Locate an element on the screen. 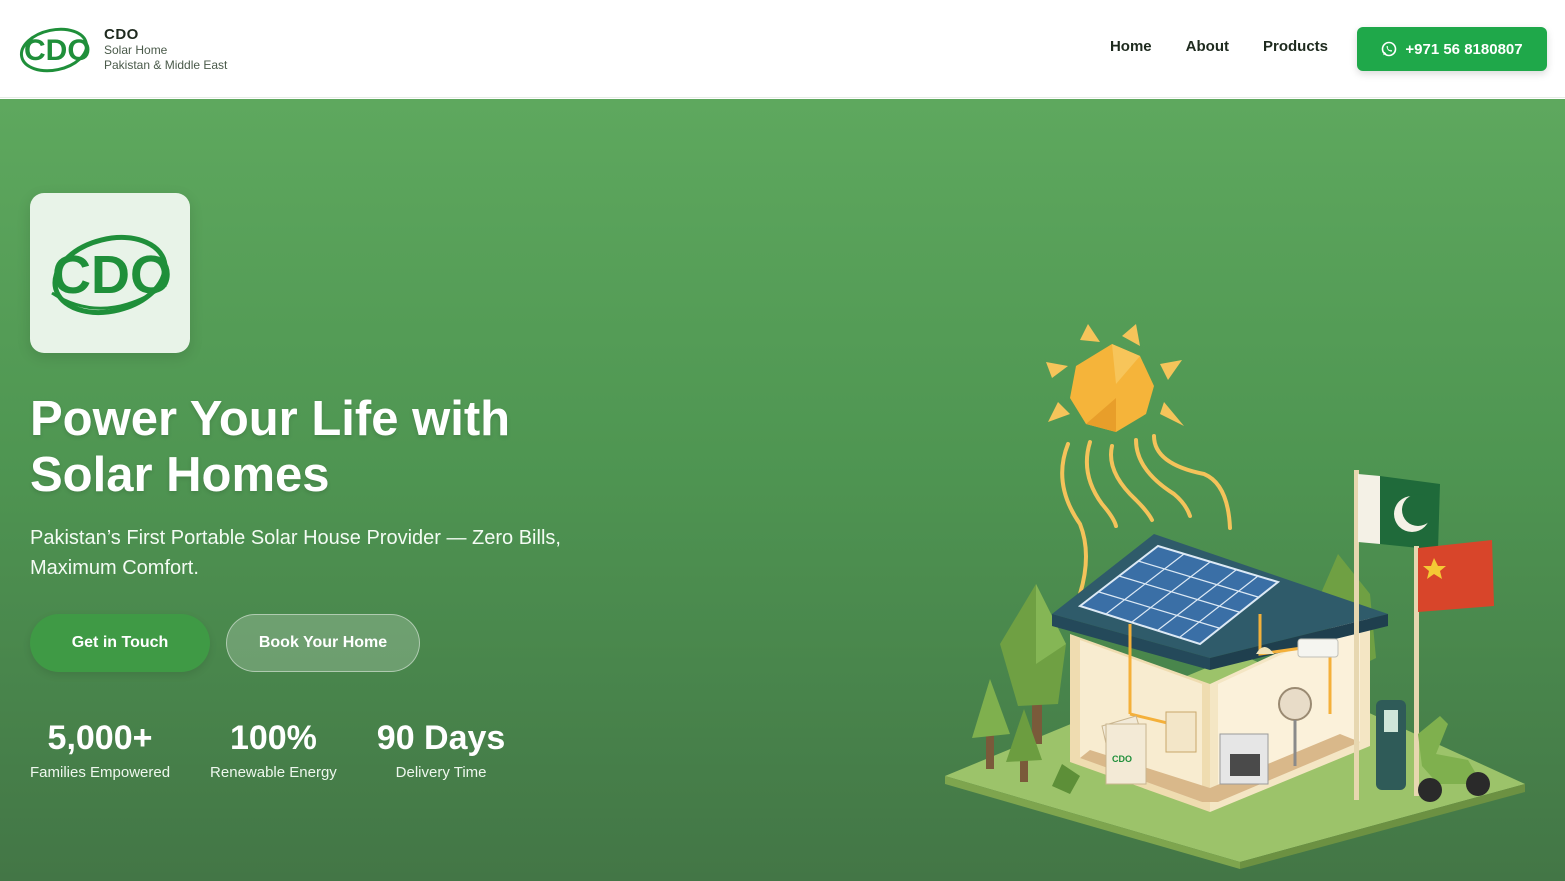 The height and width of the screenshot is (881, 1565). sun-icon is located at coordinates (1115, 378).